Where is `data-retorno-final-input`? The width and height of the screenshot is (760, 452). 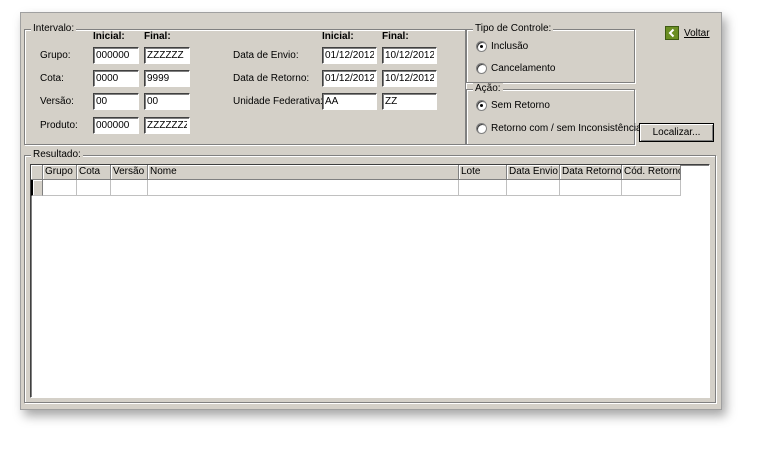
data-retorno-final-input is located at coordinates (409, 78).